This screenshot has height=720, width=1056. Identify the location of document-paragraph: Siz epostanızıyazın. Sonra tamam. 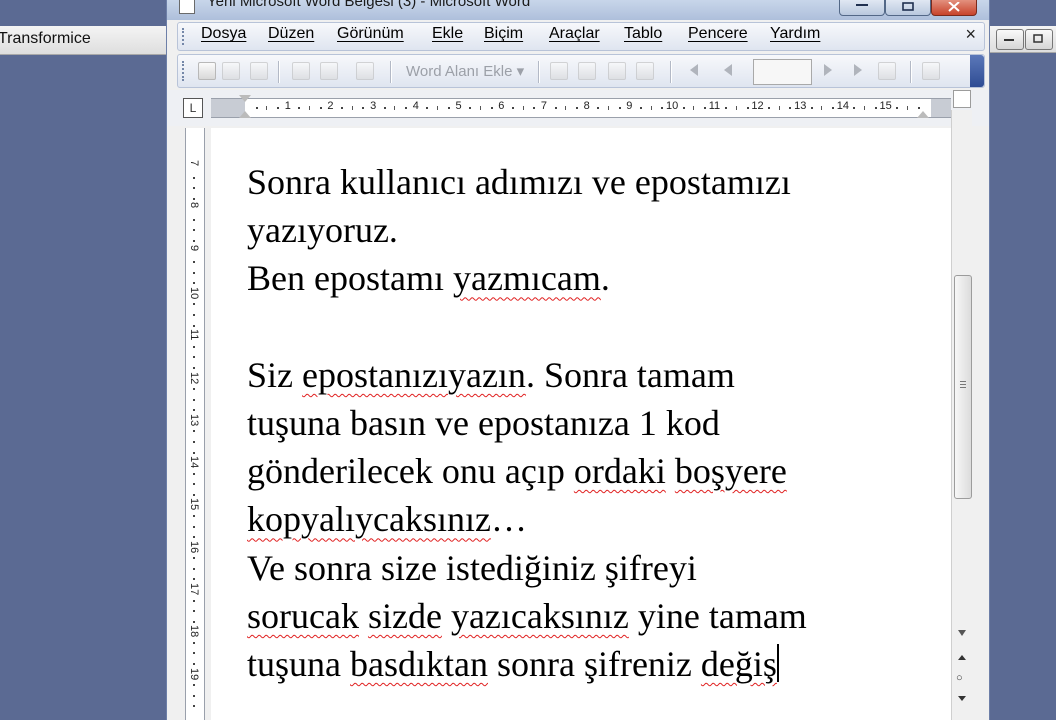
(587, 375).